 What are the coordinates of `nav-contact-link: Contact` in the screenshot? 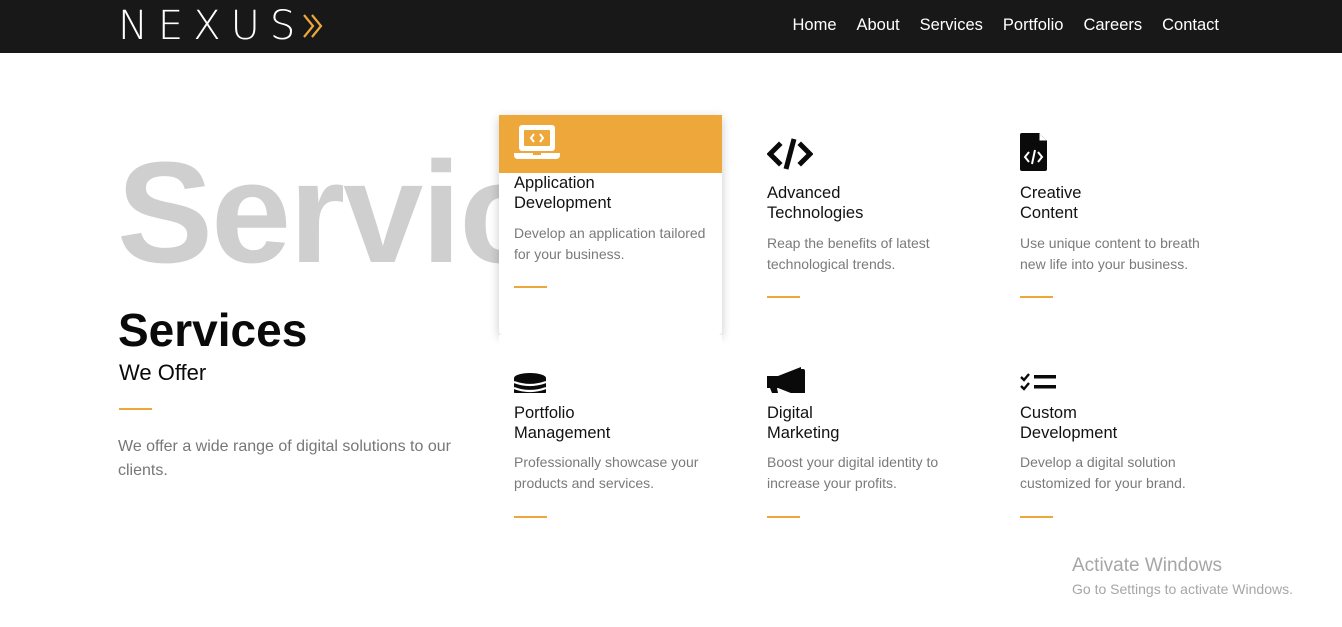 It's located at (1190, 25).